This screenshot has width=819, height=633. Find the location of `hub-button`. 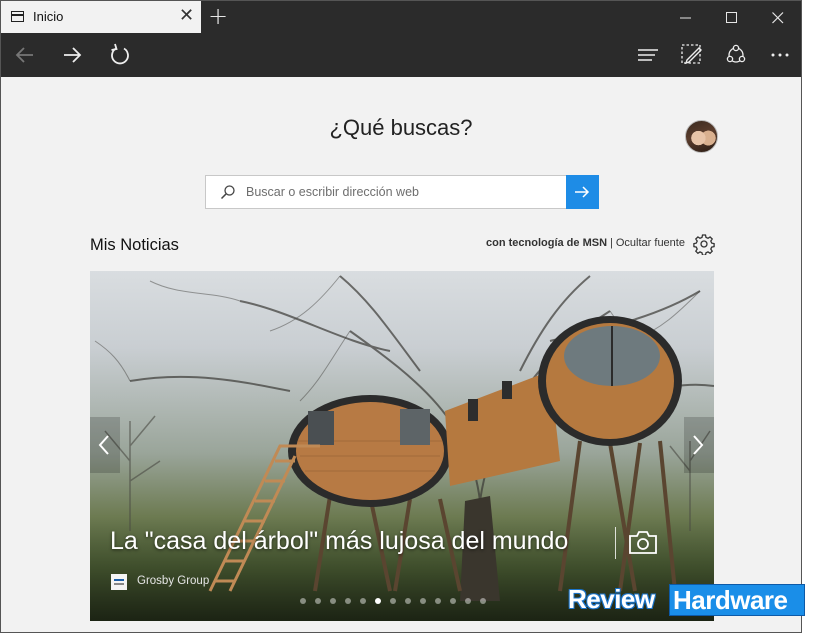

hub-button is located at coordinates (648, 55).